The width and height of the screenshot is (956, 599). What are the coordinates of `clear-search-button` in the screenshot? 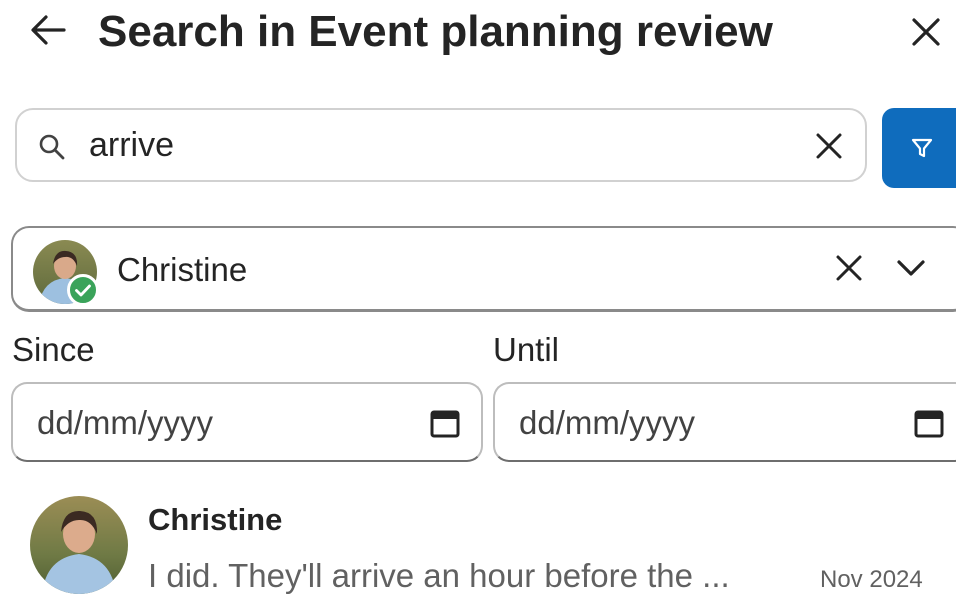 It's located at (829, 146).